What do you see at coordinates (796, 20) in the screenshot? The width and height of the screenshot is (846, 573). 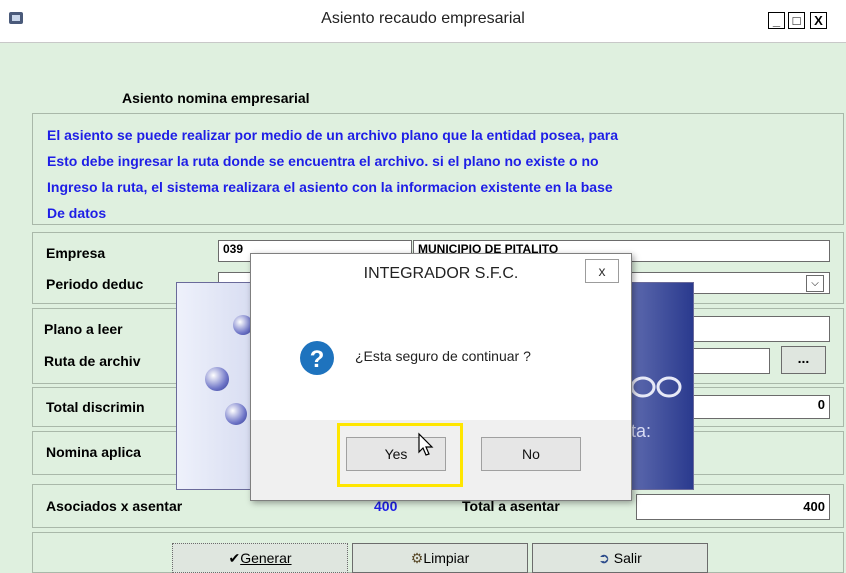 I see `maximize-button: □` at bounding box center [796, 20].